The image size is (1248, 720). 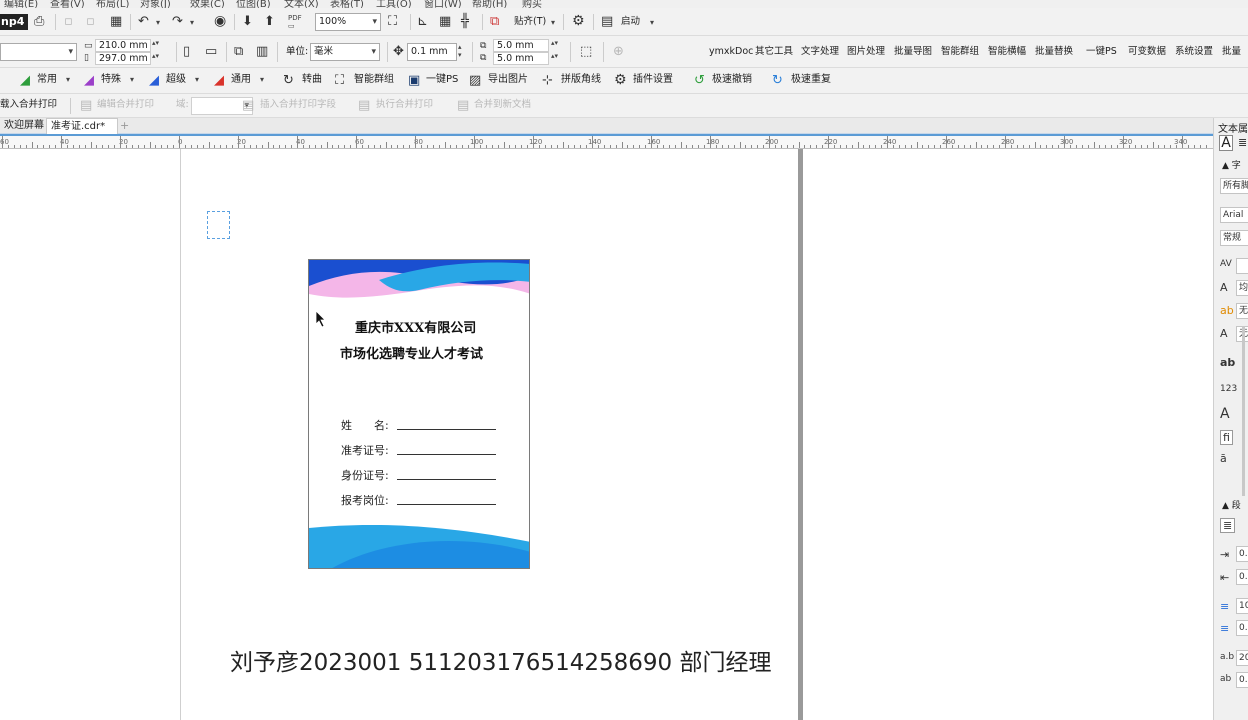 What do you see at coordinates (238, 52) in the screenshot?
I see `all-pages-icon: ⧉` at bounding box center [238, 52].